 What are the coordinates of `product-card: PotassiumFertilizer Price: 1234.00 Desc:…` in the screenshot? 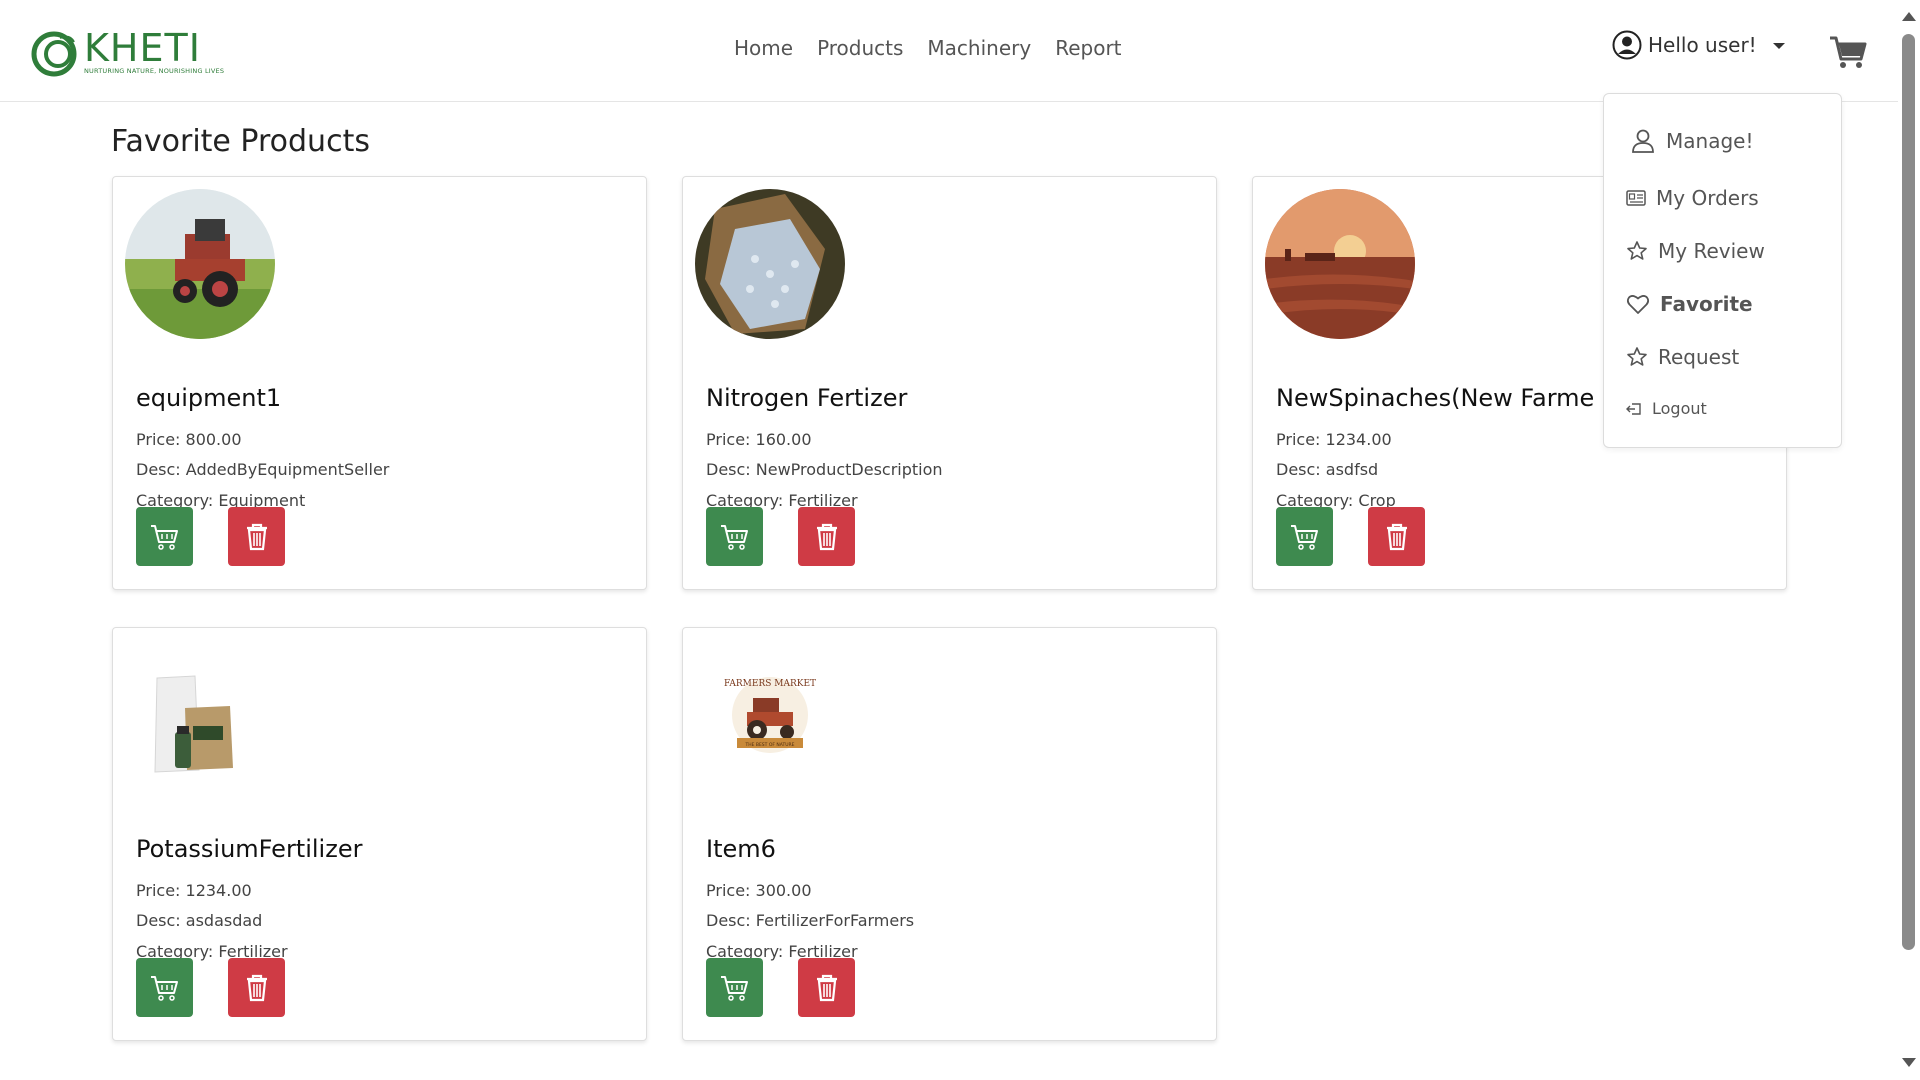 It's located at (379, 834).